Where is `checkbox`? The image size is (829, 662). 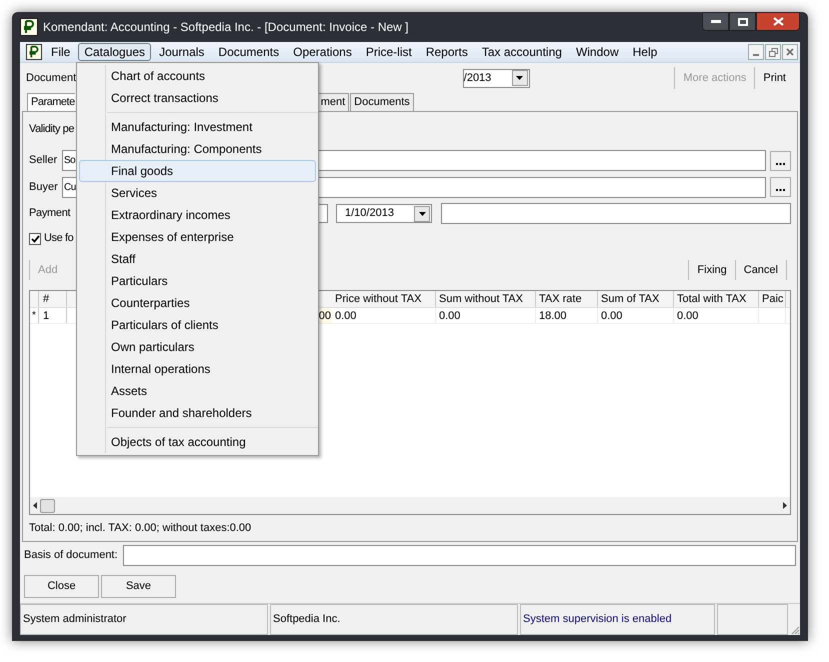 checkbox is located at coordinates (35, 238).